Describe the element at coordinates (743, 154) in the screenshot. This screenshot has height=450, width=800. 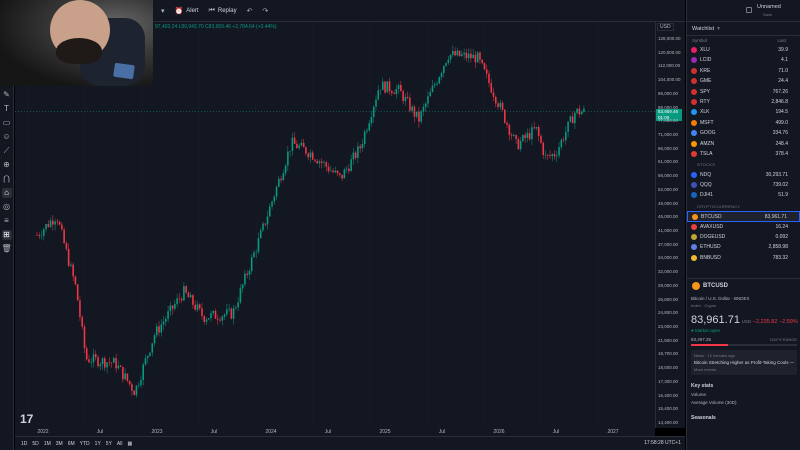
I see `watchlist-row-tsla: TSLA 378.4` at that location.